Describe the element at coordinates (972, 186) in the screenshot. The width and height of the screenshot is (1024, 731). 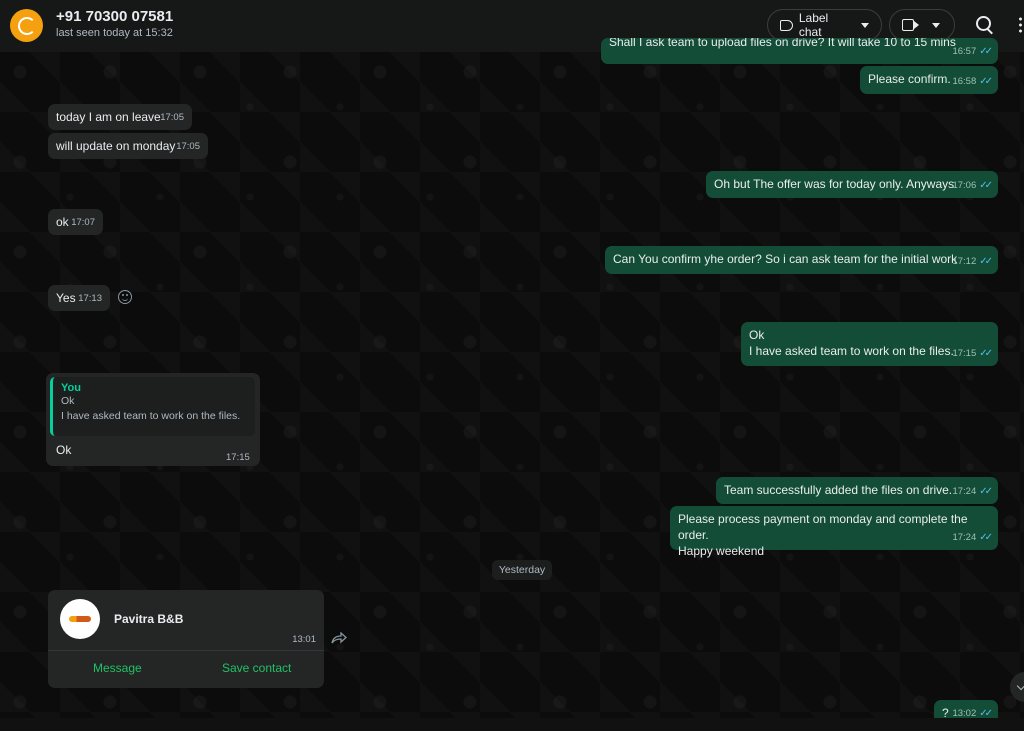
I see `message-time: 17:06 ✓✓` at that location.